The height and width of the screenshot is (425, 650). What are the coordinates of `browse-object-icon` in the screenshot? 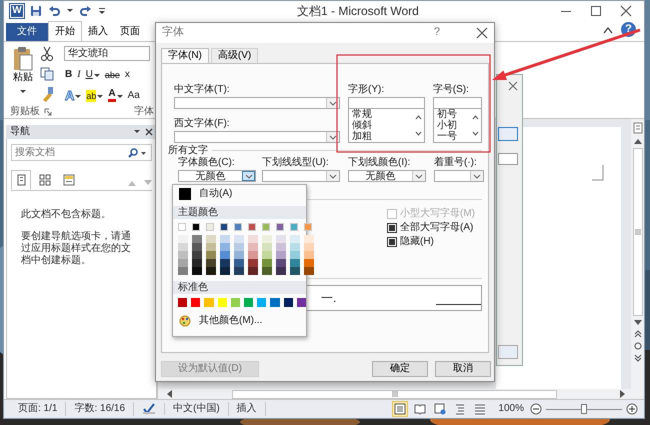 It's located at (638, 346).